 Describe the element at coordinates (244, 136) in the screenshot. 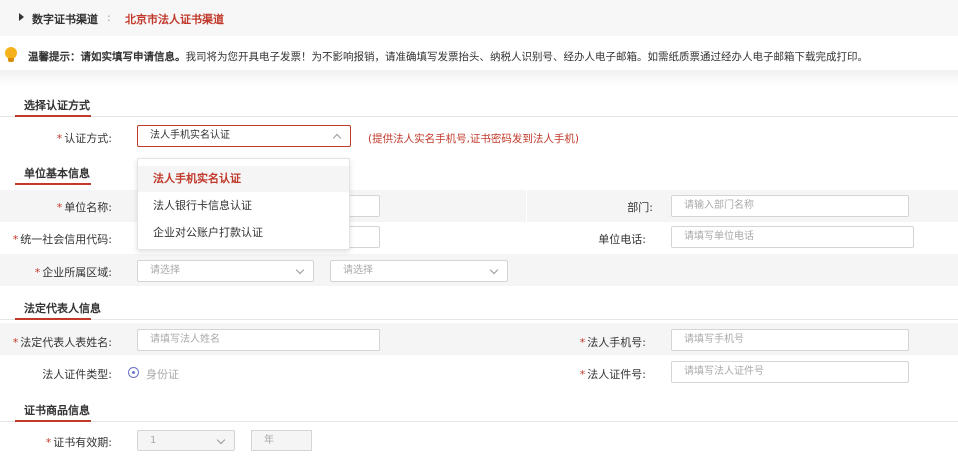

I see `auth-method-select: 法人手机实名认证` at that location.